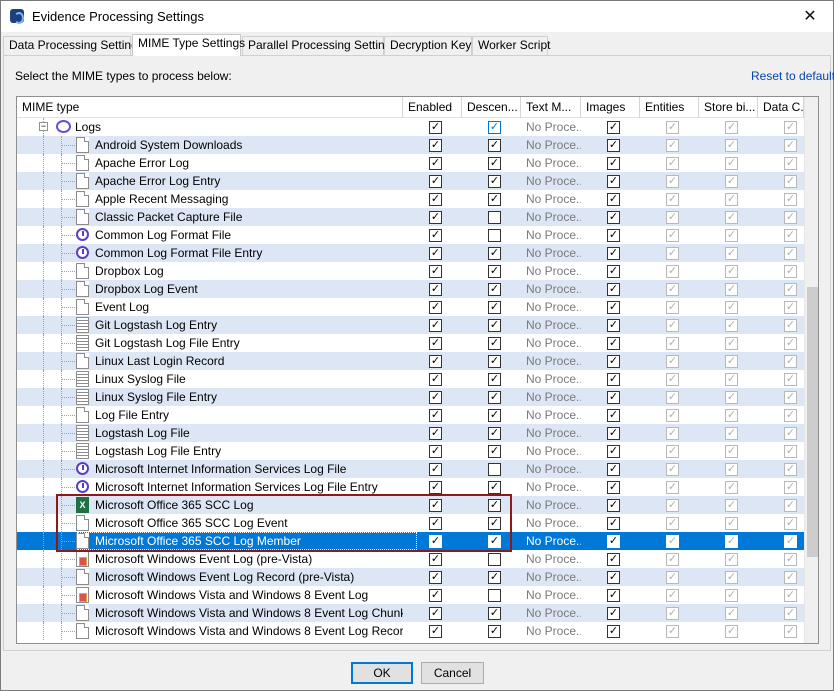  I want to click on table-row: Linux Syslog File Entry ✓ ✓ No Proce... ✓ ✓ ✓ ✓, so click(410, 397).